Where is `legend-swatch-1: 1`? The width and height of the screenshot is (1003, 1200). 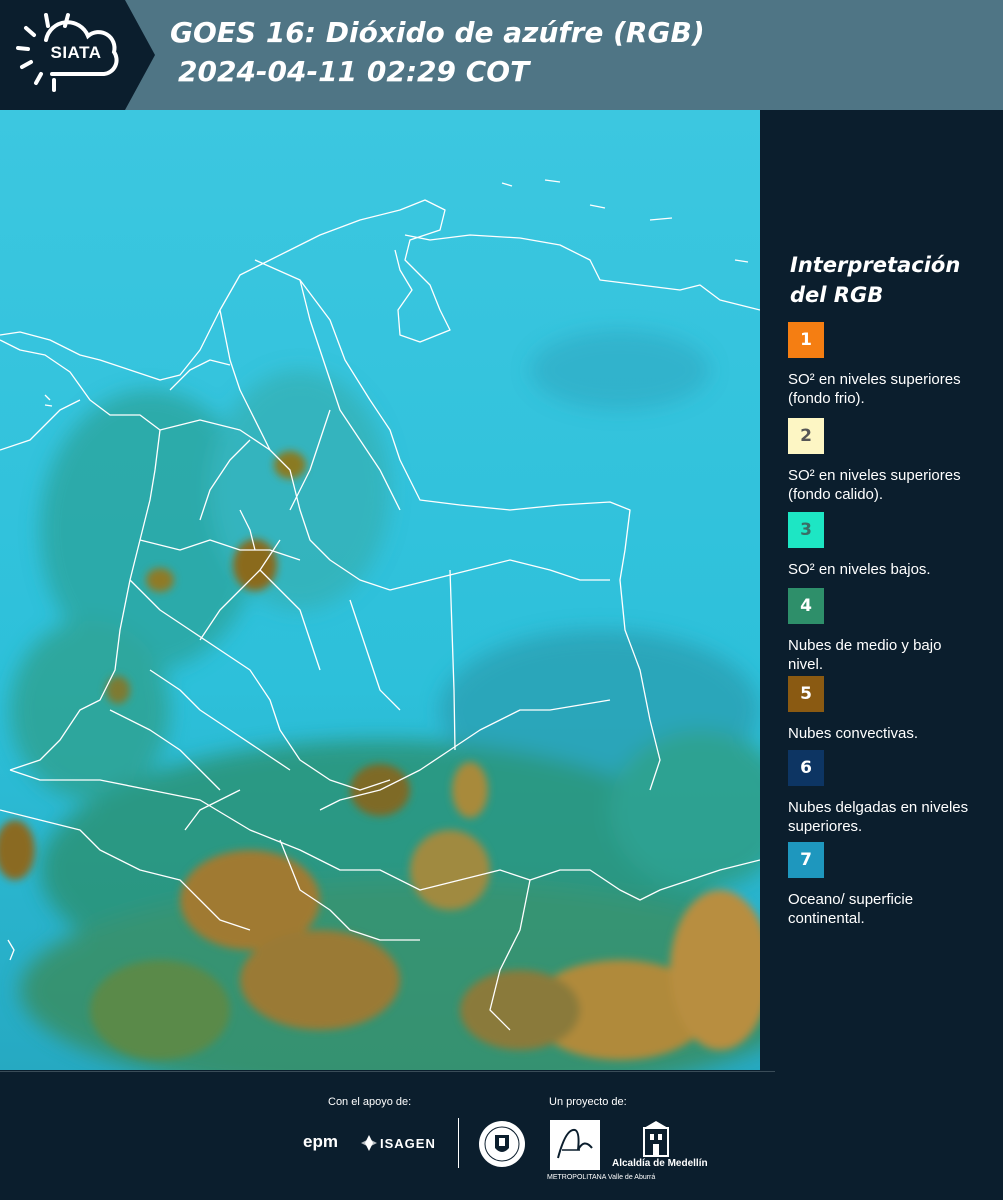
legend-swatch-1: 1 is located at coordinates (806, 340).